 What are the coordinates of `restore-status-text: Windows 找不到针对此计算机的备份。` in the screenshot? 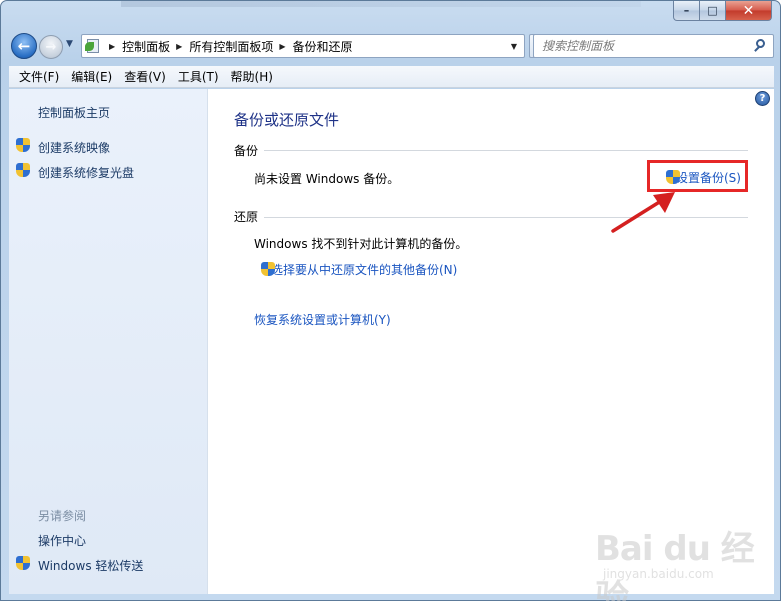 It's located at (361, 244).